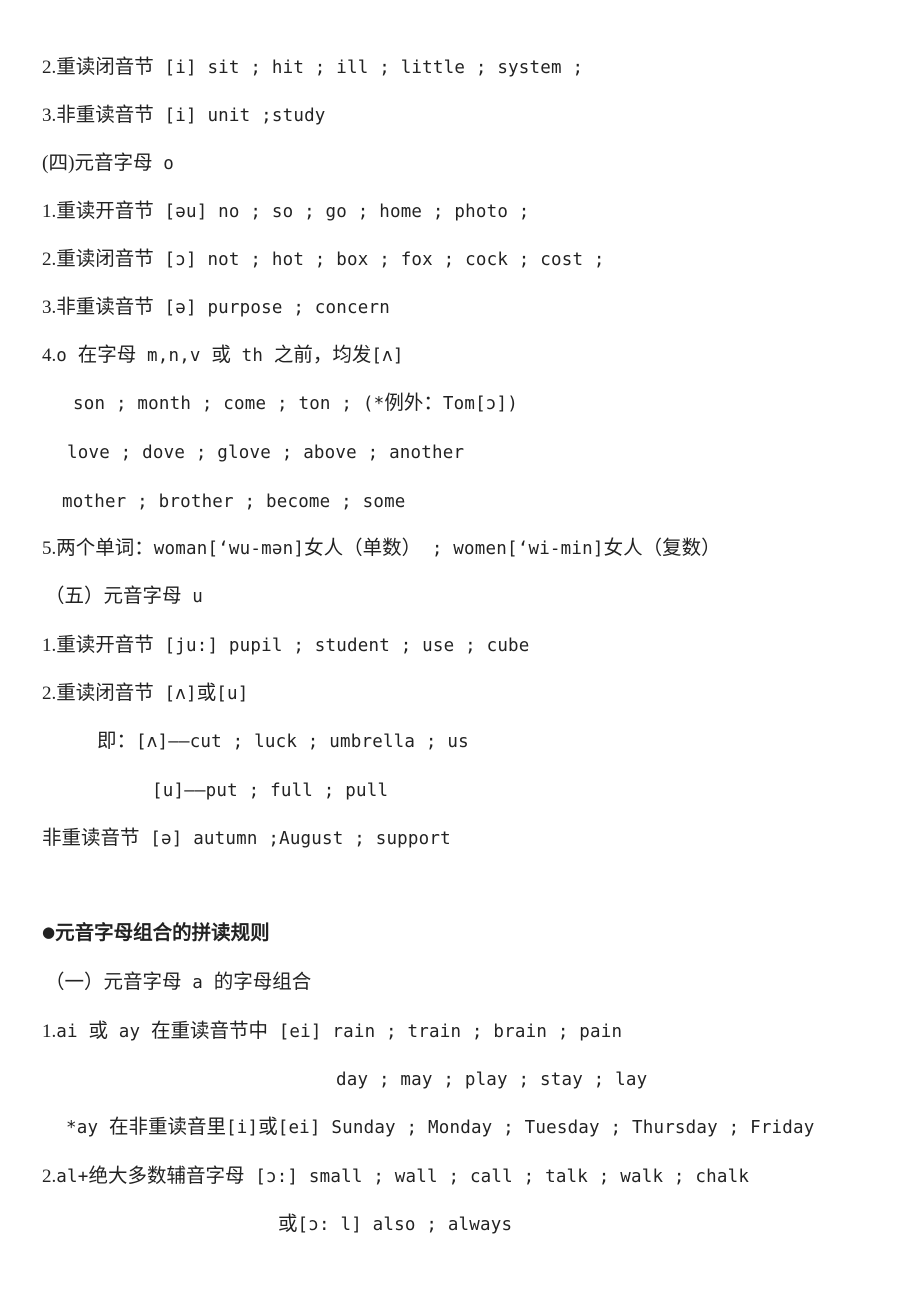  I want to click on text-run: day ; may ; play ; stay ; lay, so click(492, 1080).